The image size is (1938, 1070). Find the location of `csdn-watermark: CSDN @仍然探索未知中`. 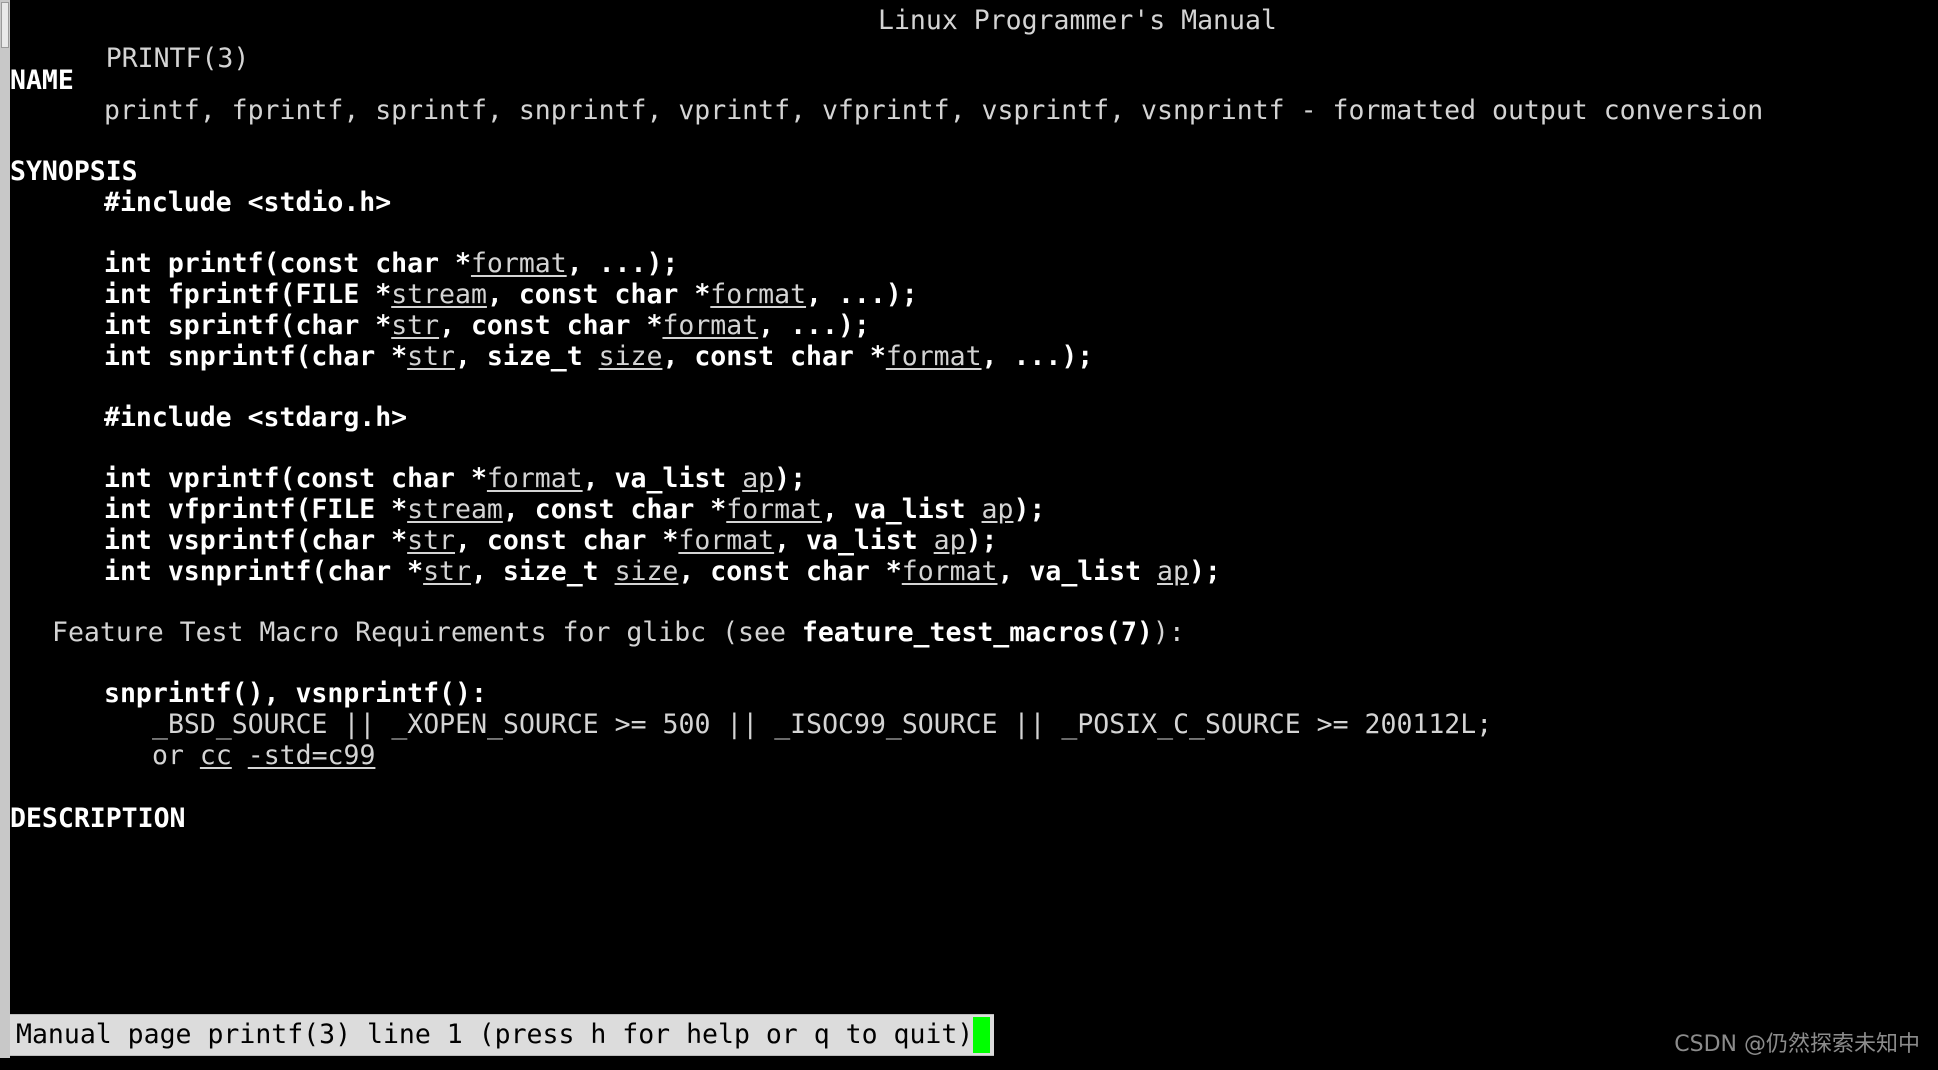

csdn-watermark: CSDN @仍然探索未知中 is located at coordinates (1797, 1044).